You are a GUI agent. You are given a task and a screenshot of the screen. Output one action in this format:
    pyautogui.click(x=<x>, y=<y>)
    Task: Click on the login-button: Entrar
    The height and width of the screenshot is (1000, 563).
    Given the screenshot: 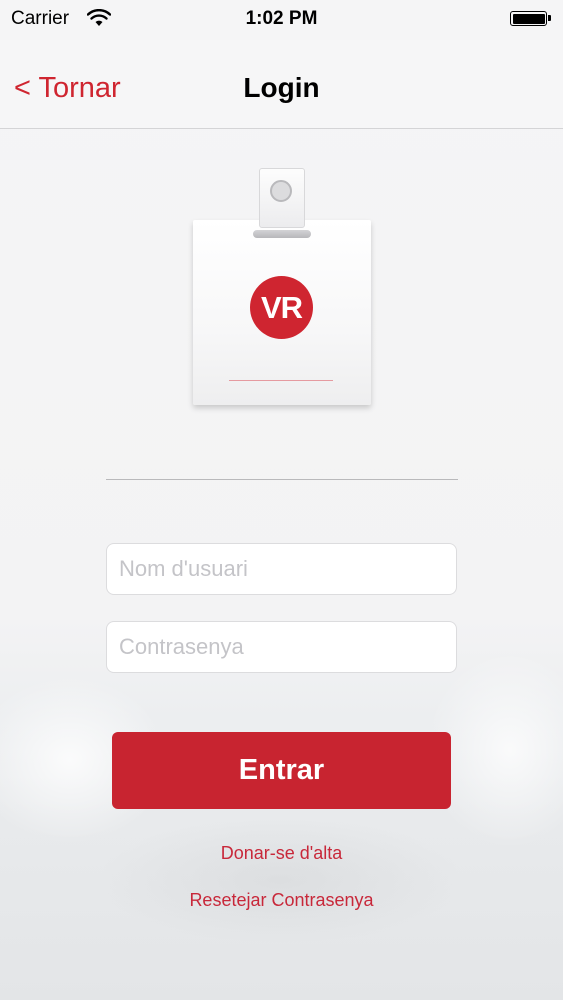 What is the action you would take?
    pyautogui.click(x=281, y=770)
    